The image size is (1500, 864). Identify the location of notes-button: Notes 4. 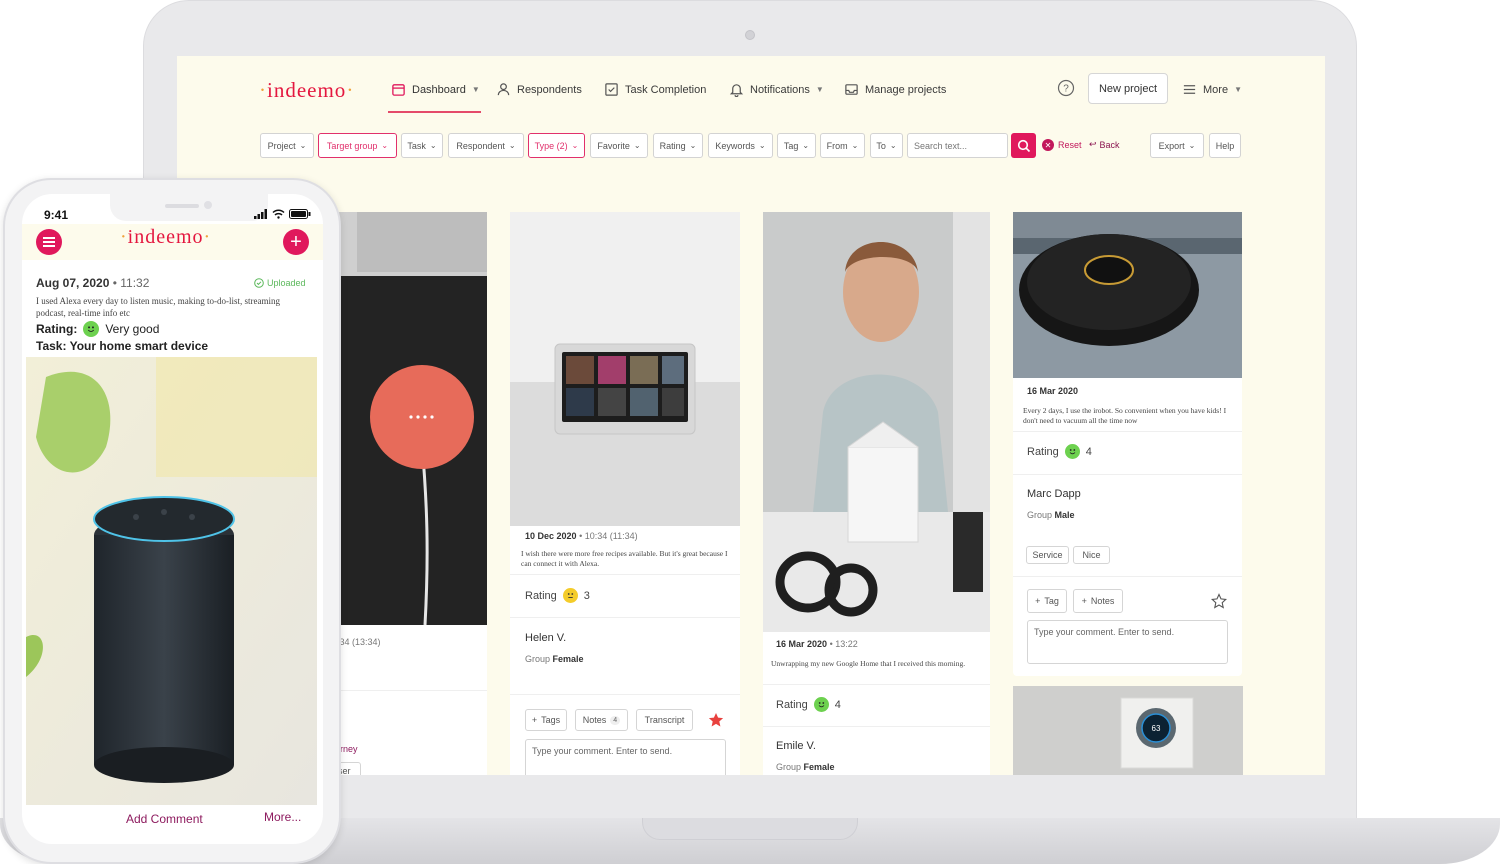
(601, 720).